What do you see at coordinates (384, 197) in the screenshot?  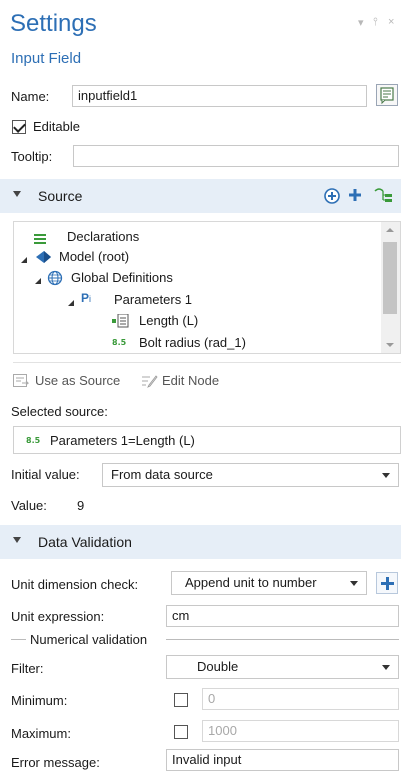 I see `tree-filter-icon` at bounding box center [384, 197].